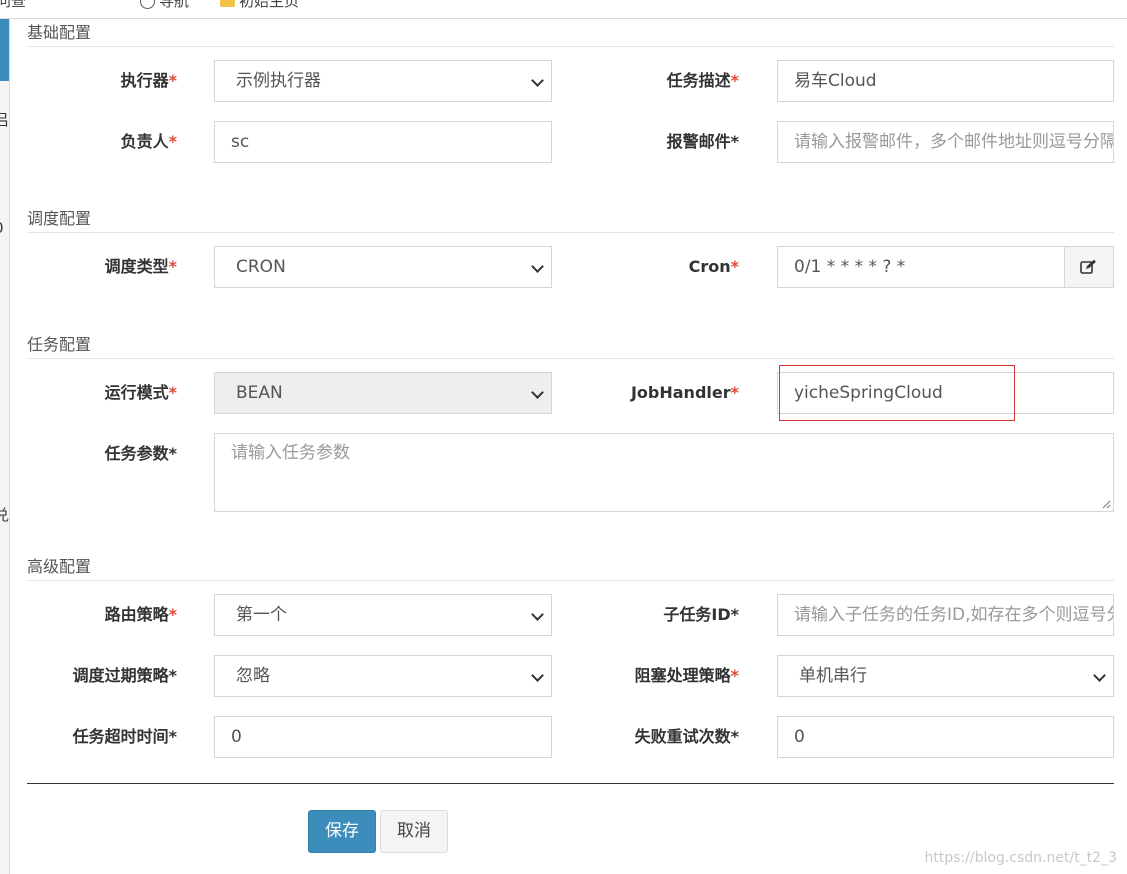 This screenshot has height=874, width=1127. What do you see at coordinates (120, 675) in the screenshot?
I see `label-text: 调度过期策略` at bounding box center [120, 675].